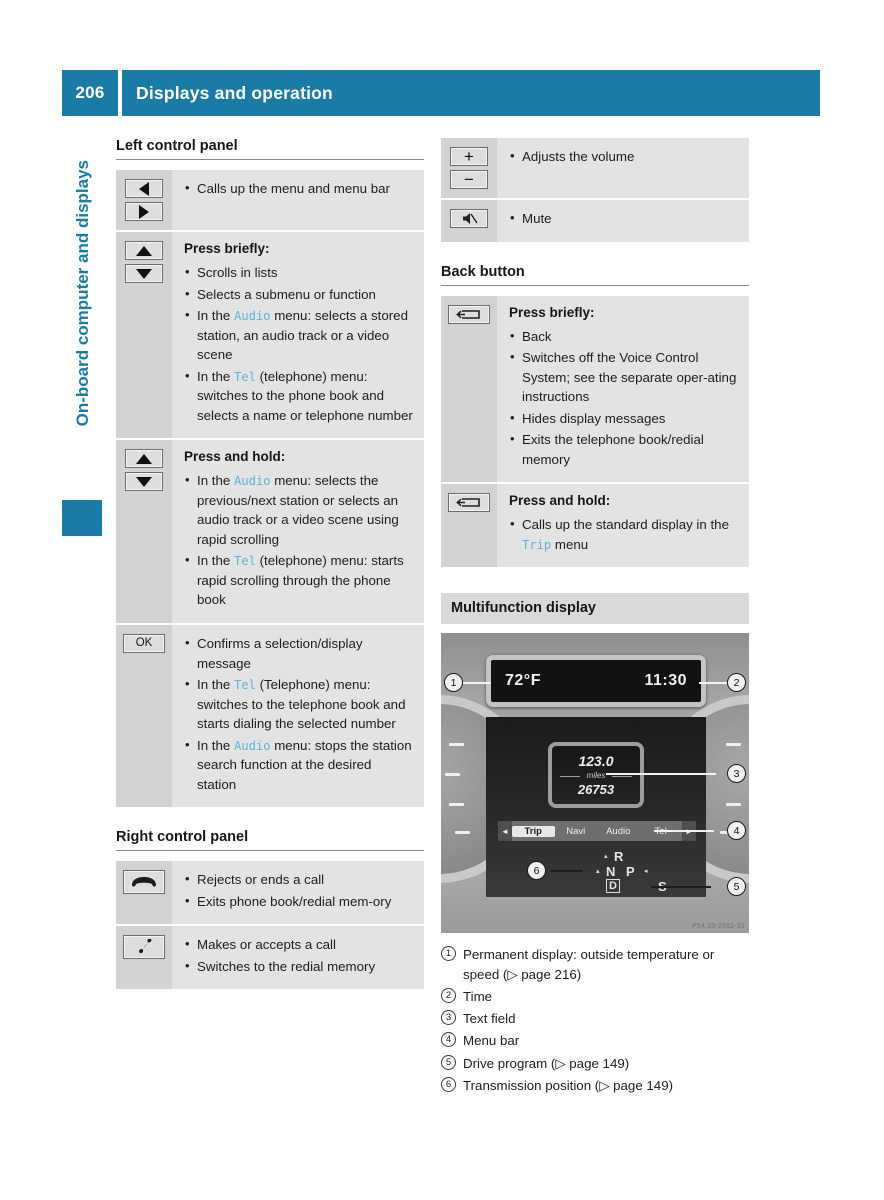  What do you see at coordinates (144, 211) in the screenshot?
I see `triangle-right-icon` at bounding box center [144, 211].